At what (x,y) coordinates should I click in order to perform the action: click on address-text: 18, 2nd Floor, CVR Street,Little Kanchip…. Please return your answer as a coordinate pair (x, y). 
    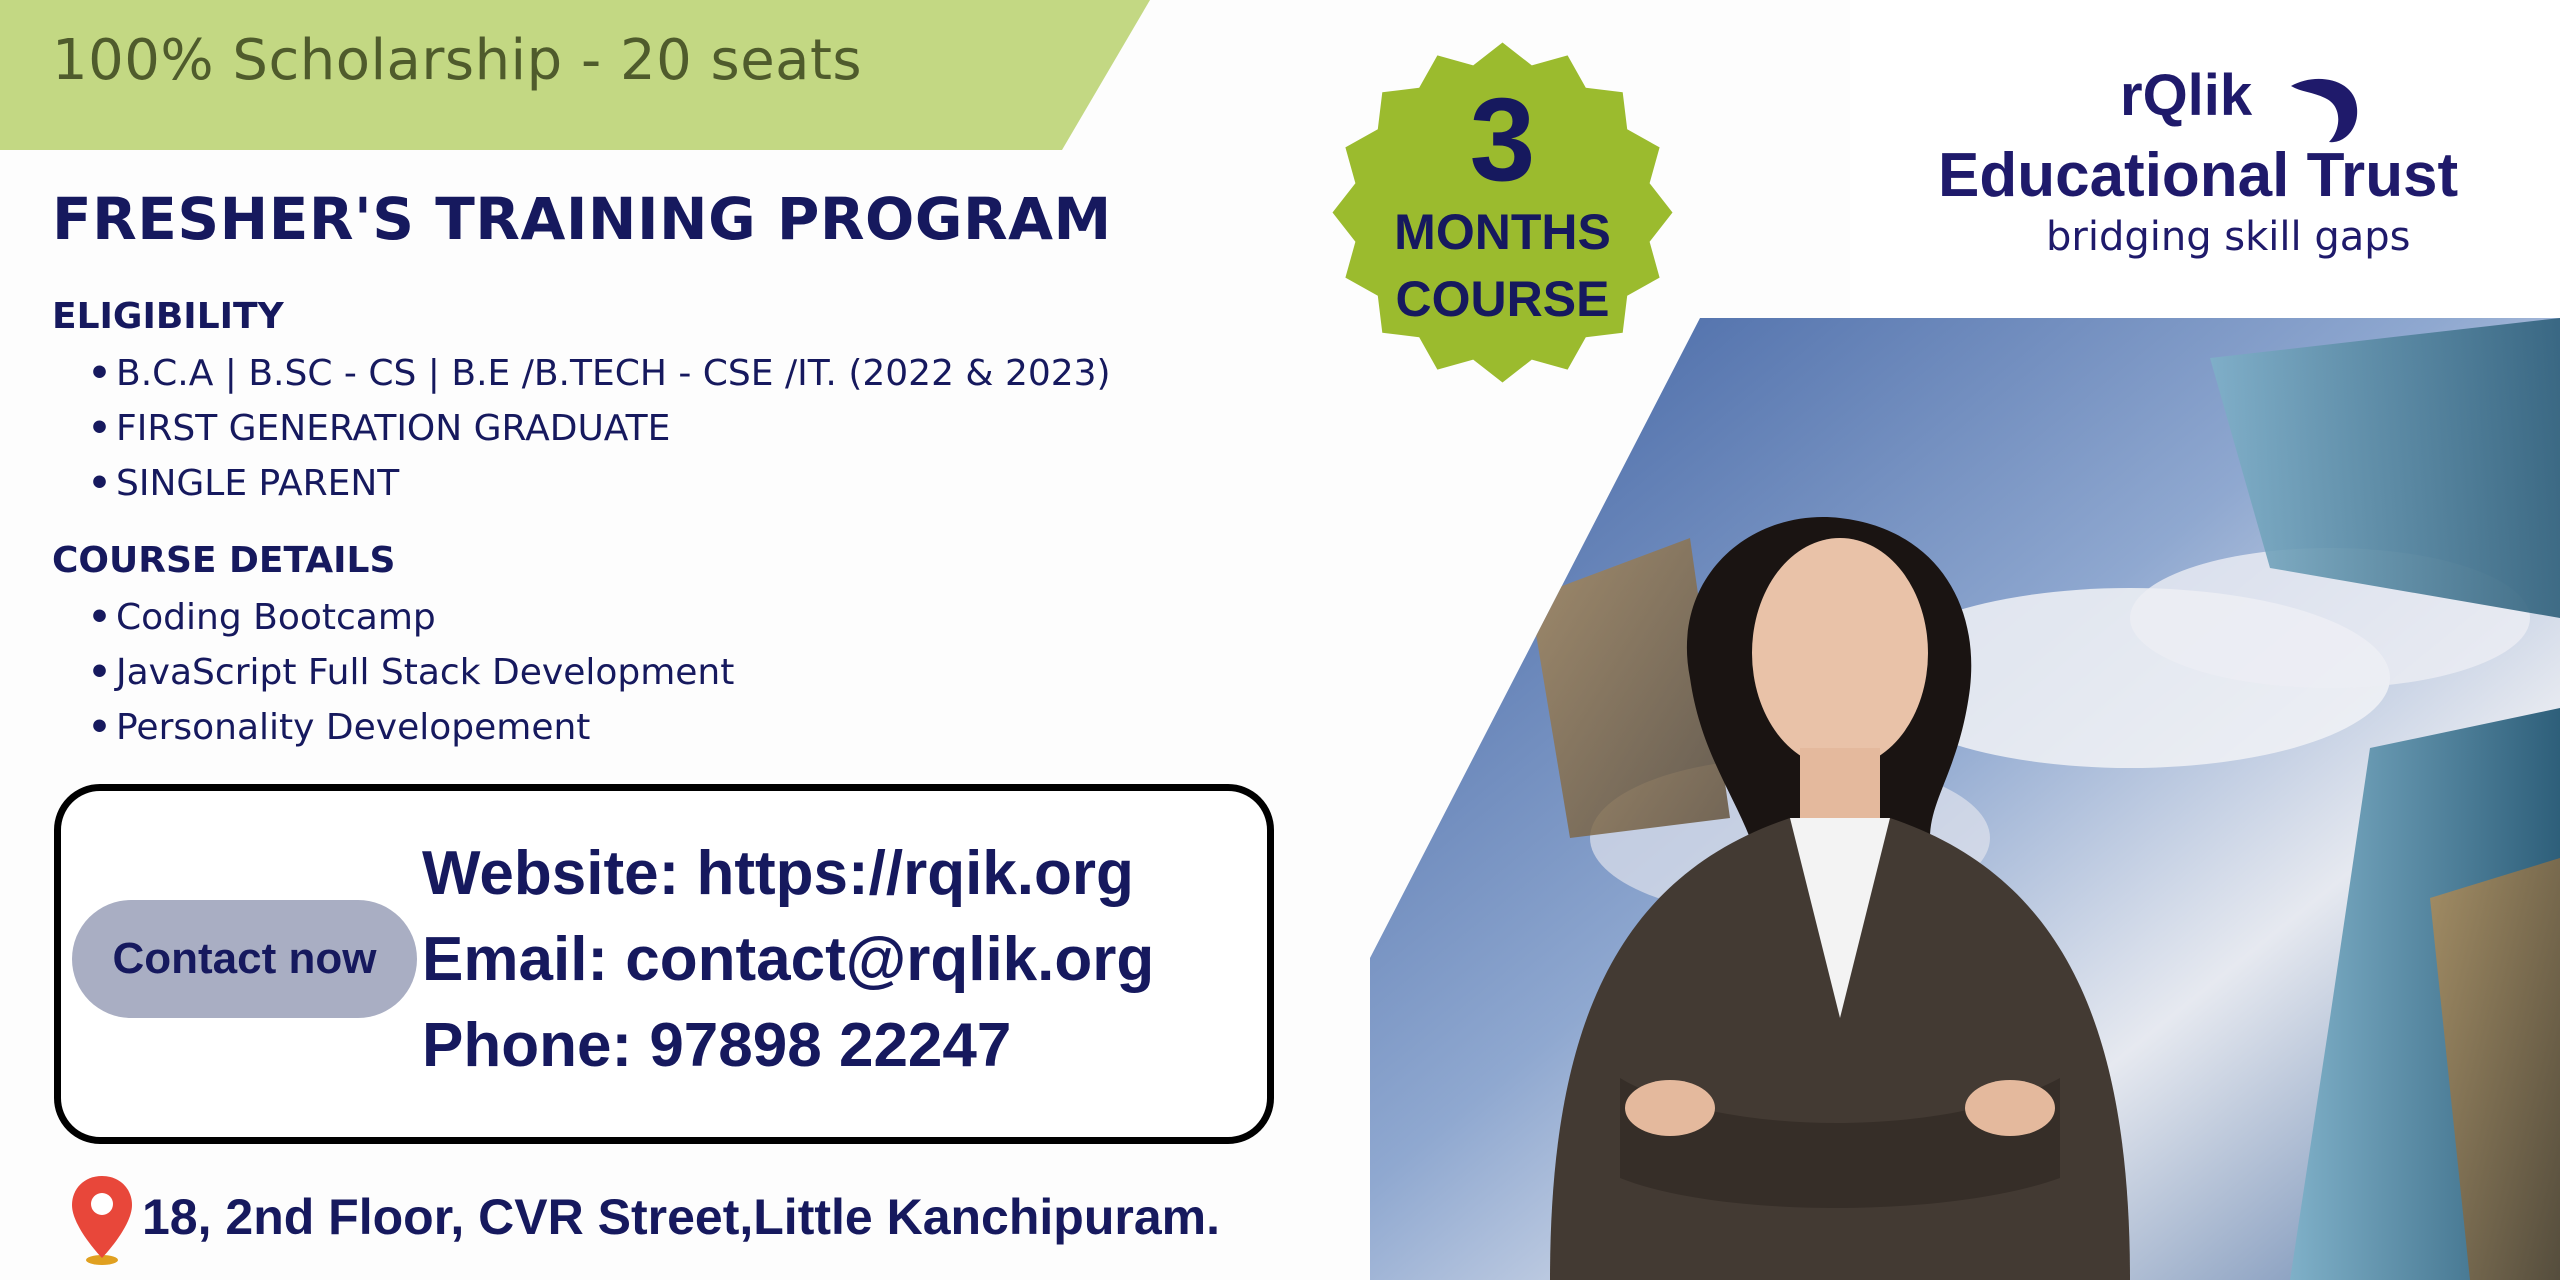
    Looking at the image, I should click on (681, 1217).